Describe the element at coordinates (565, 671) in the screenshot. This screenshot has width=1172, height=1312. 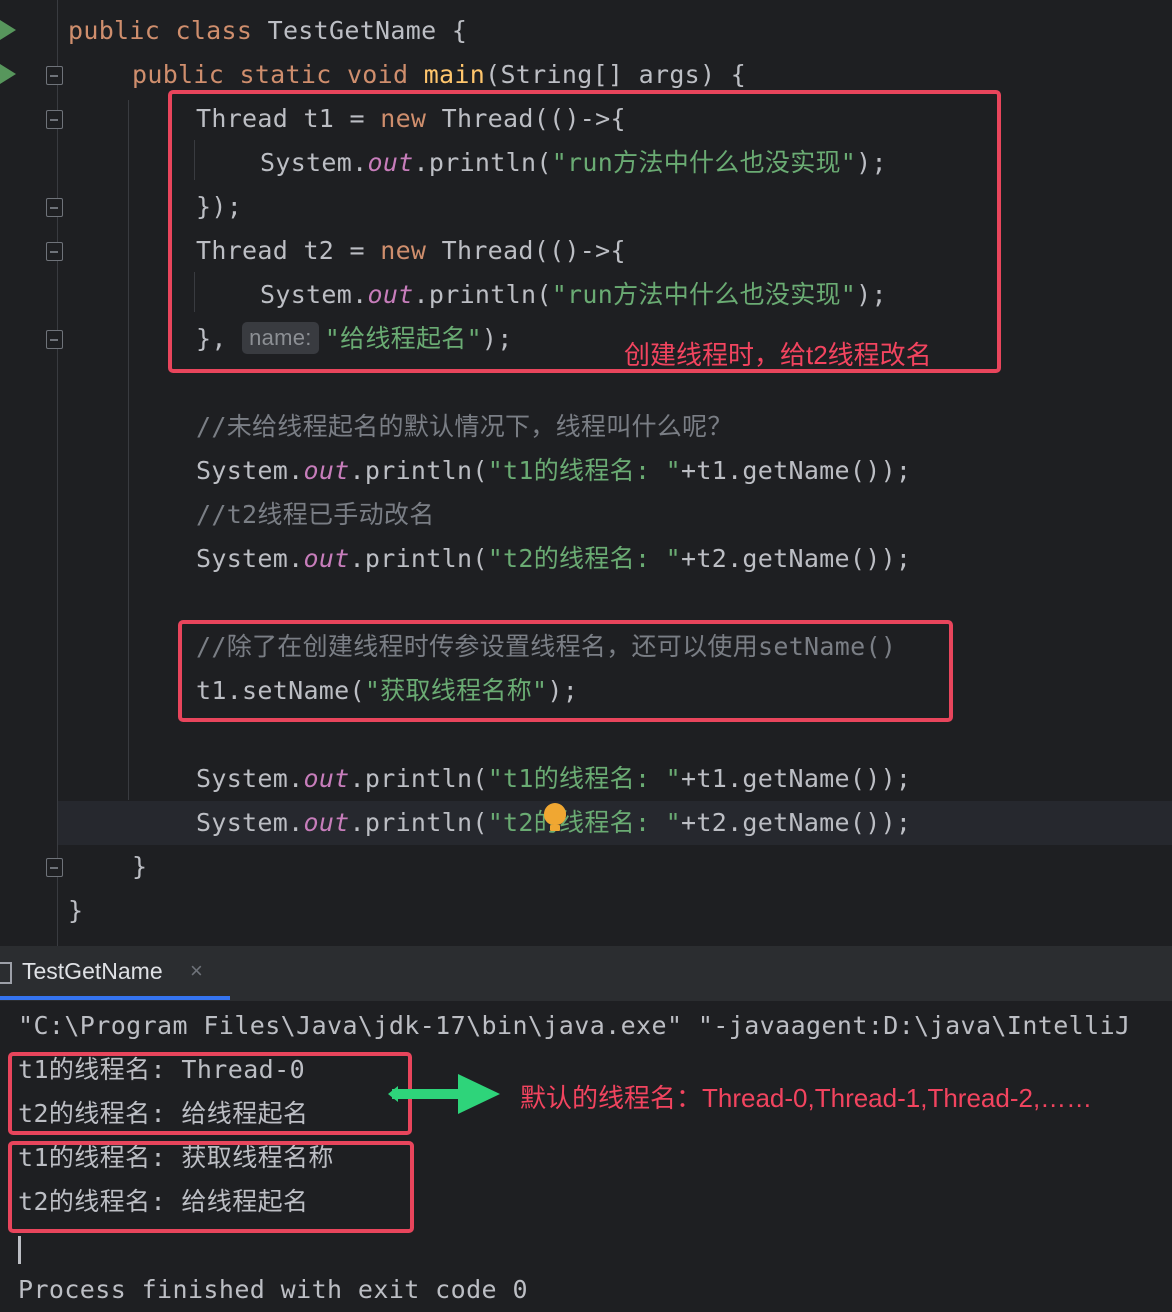
I see `highlight-box-setname` at that location.